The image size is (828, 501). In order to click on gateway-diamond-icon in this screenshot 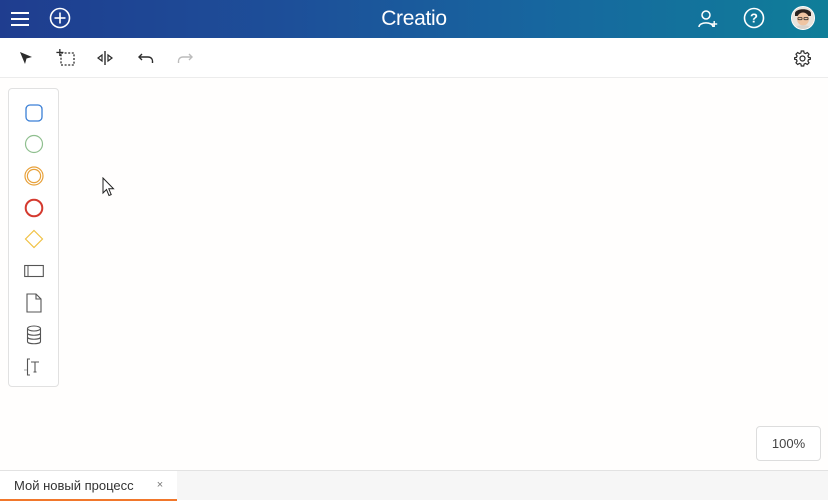, I will do `click(33, 239)`.